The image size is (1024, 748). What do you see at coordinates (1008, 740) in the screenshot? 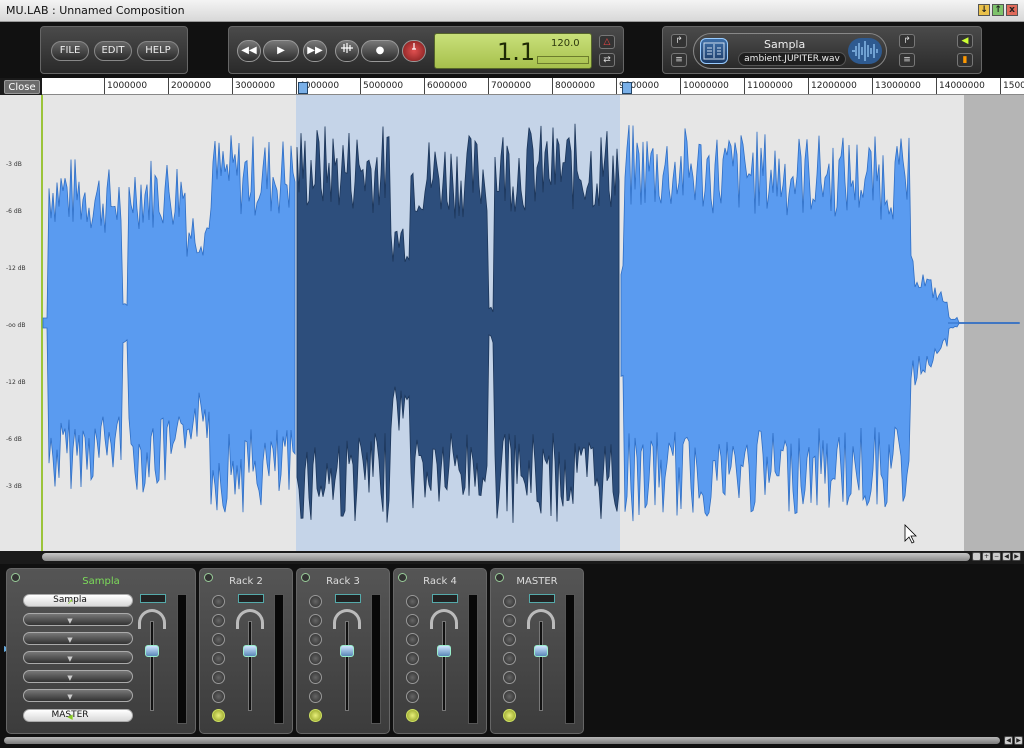
I see `mixer-scroll-left-icon: ◀` at bounding box center [1008, 740].